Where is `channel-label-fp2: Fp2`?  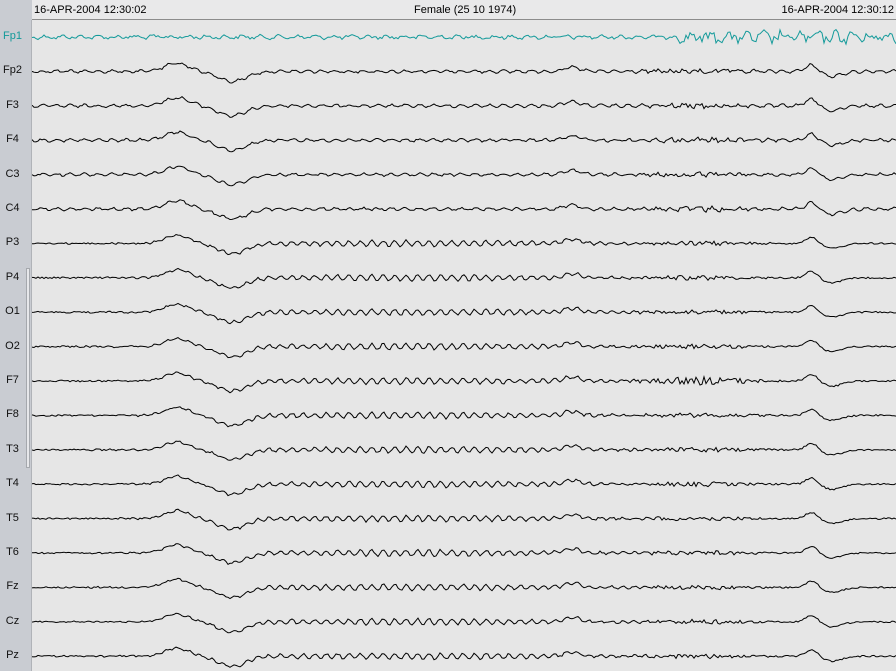 channel-label-fp2: Fp2 is located at coordinates (12, 70).